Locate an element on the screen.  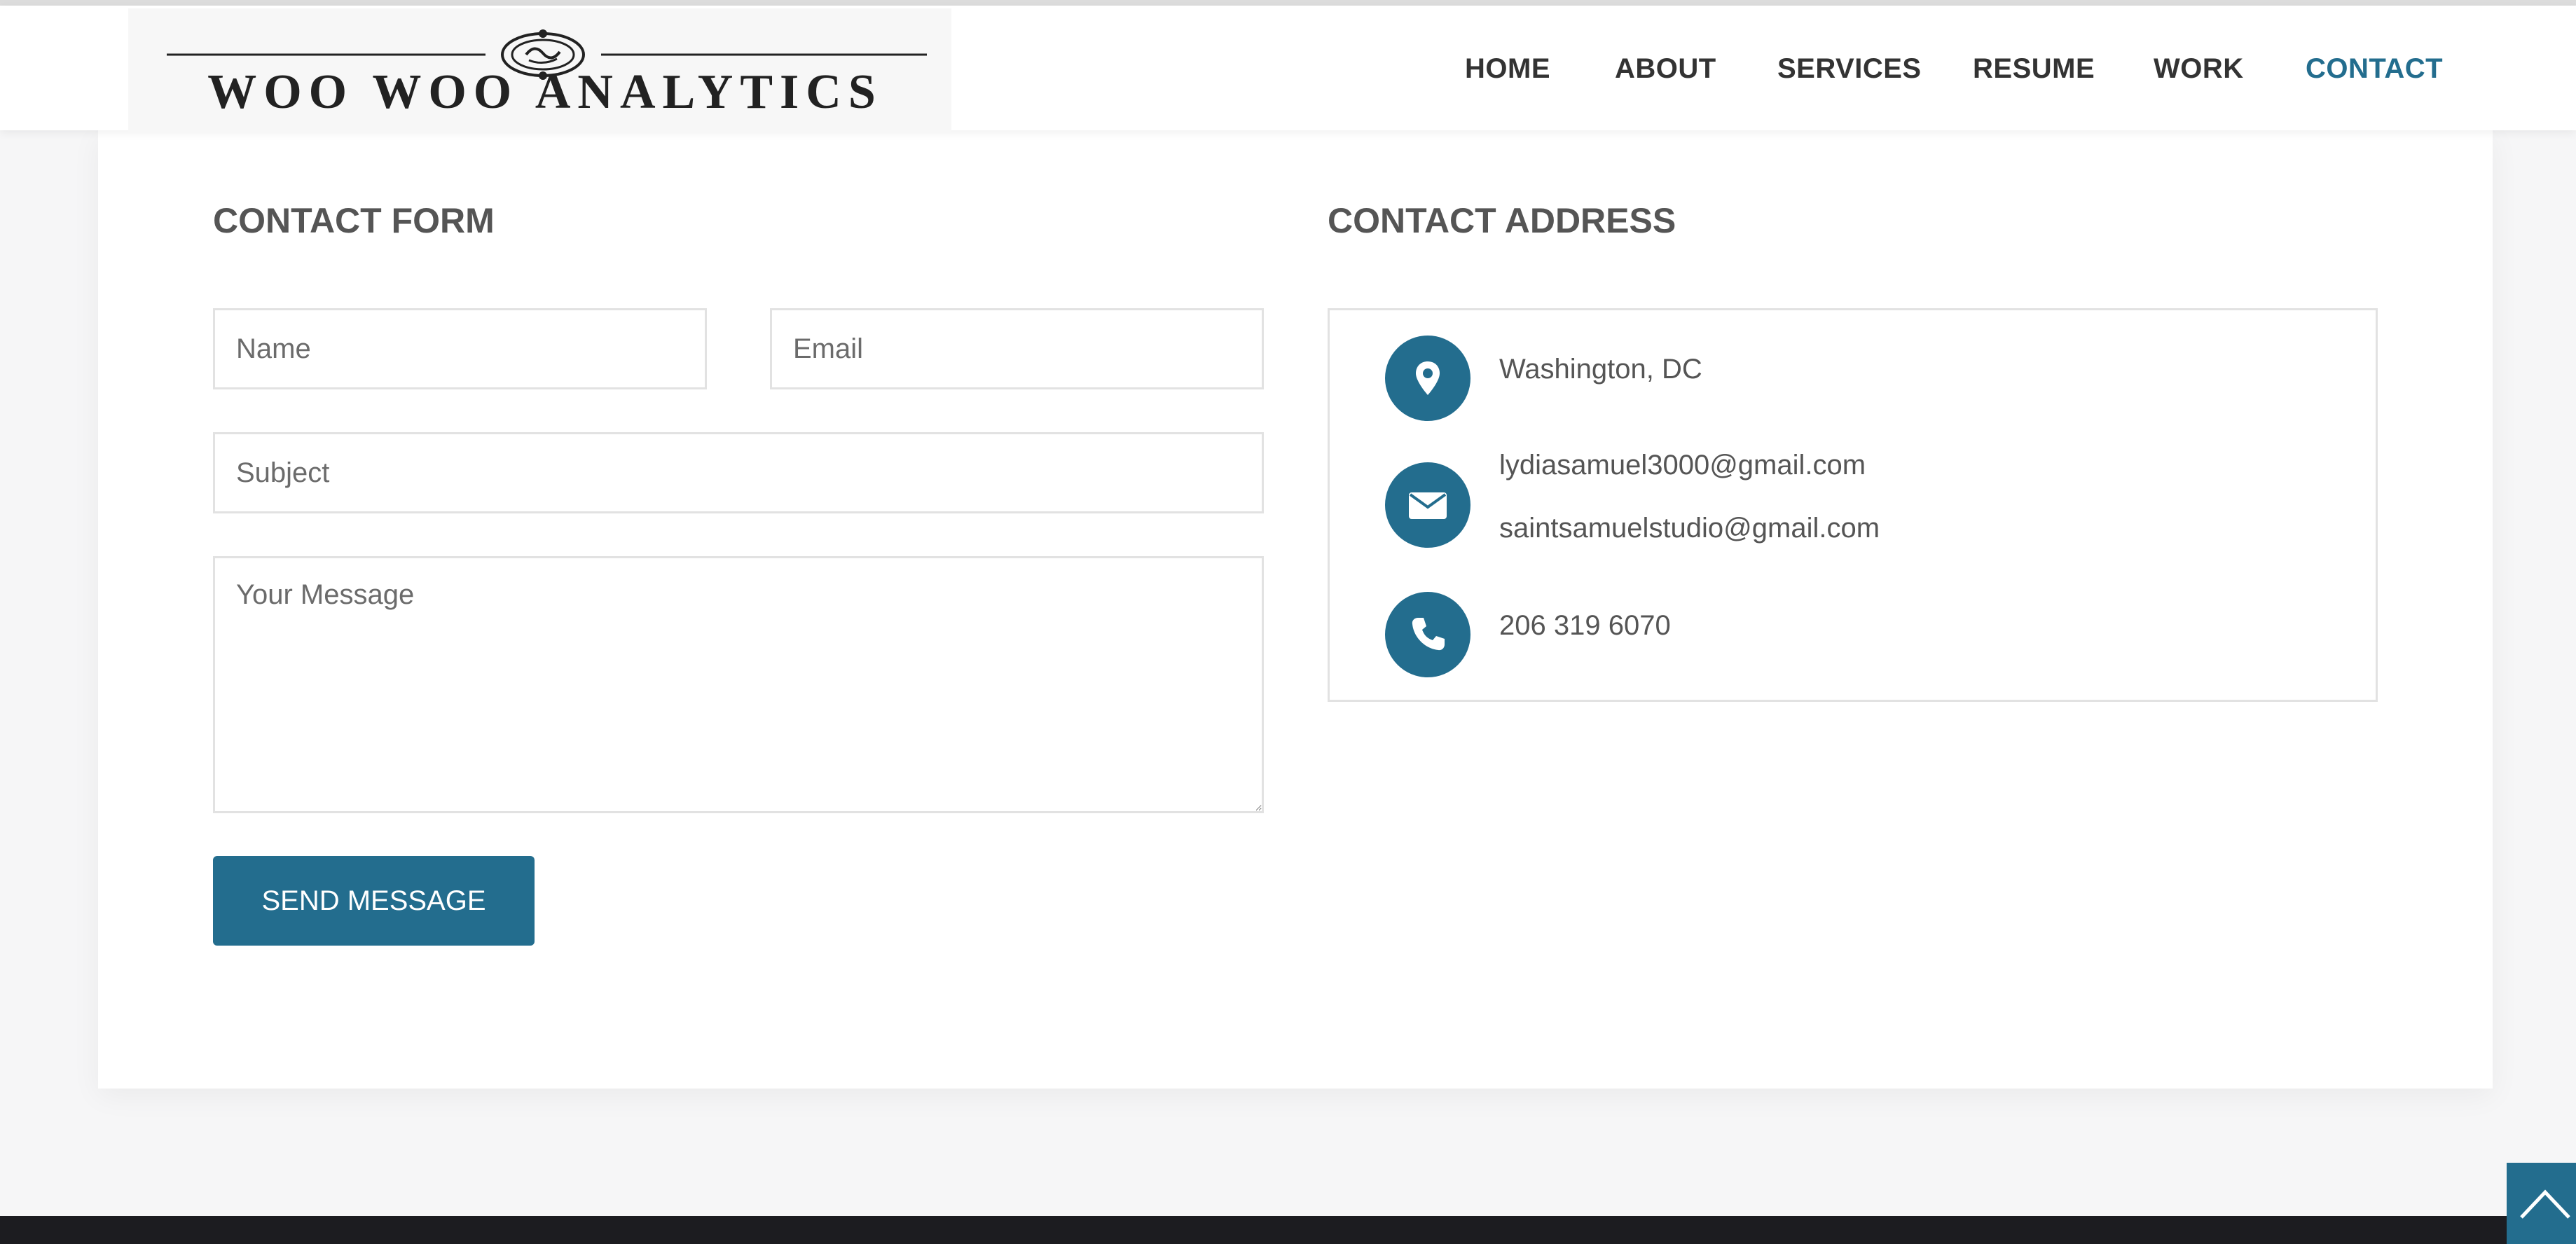
message-textarea is located at coordinates (738, 684).